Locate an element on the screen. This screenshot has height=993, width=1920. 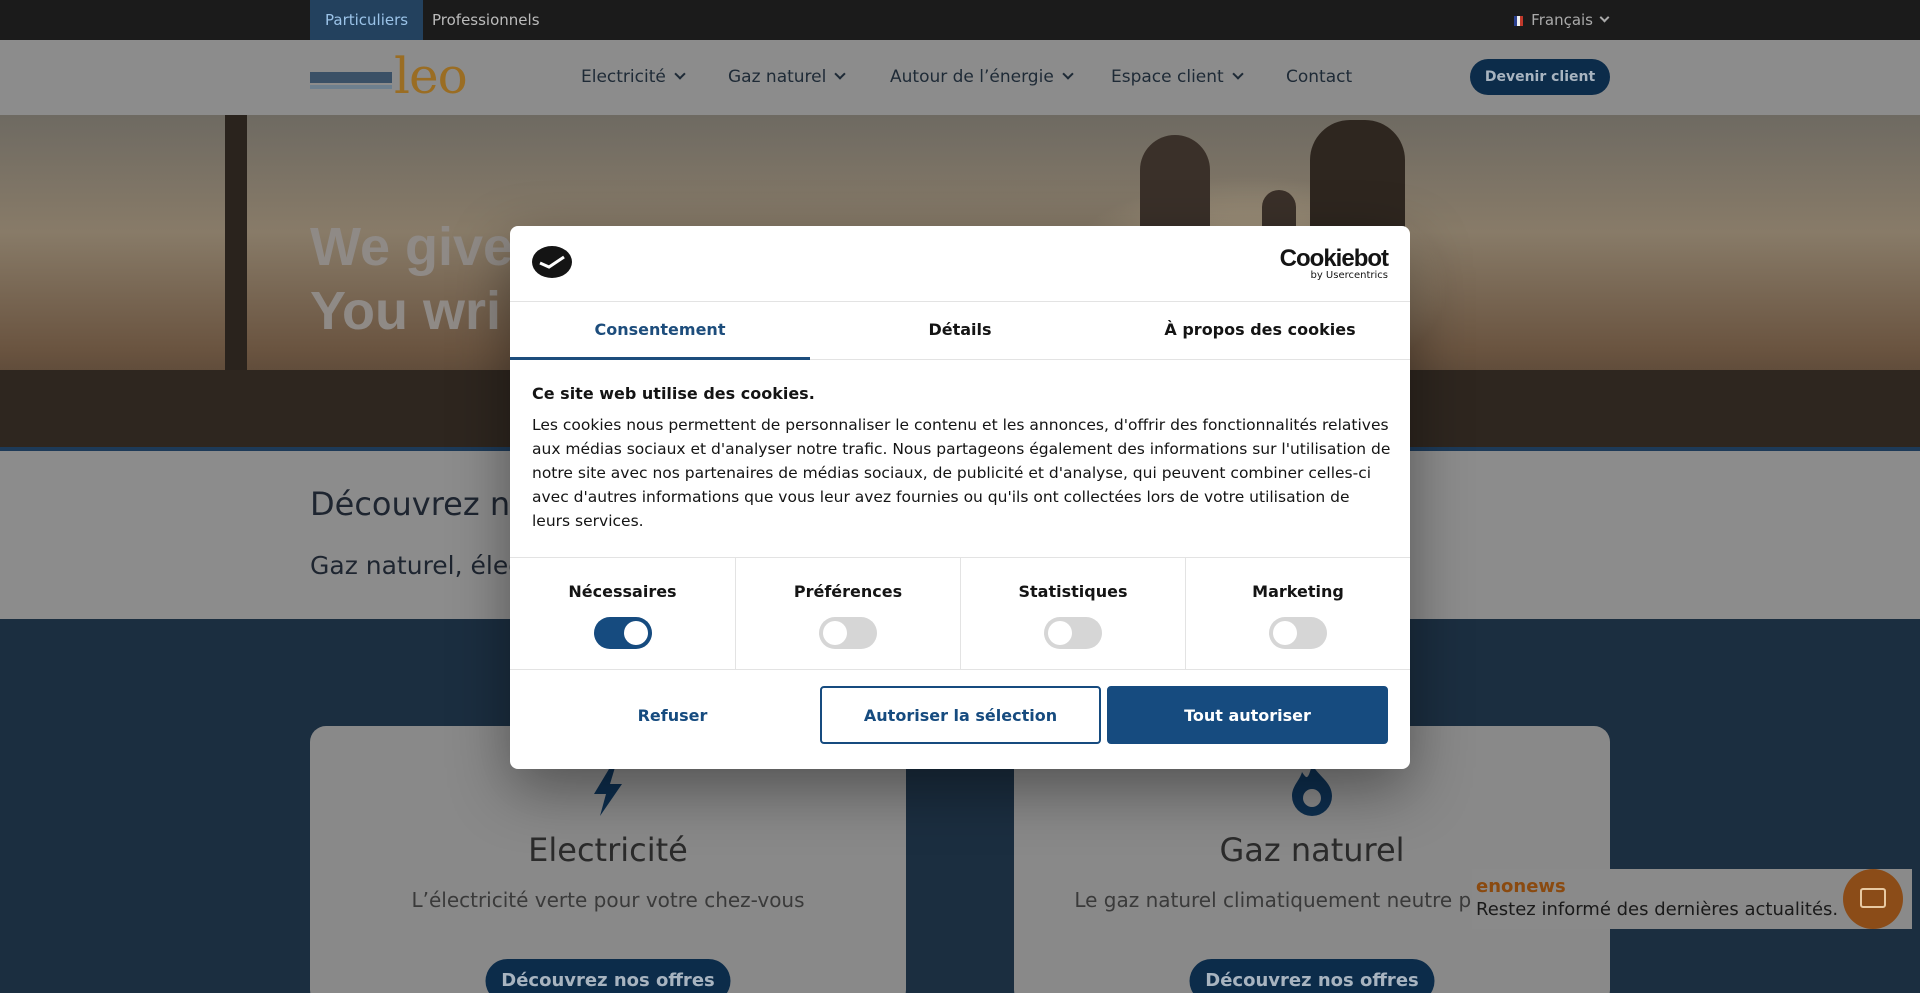
logo-strip is located at coordinates (351, 77).